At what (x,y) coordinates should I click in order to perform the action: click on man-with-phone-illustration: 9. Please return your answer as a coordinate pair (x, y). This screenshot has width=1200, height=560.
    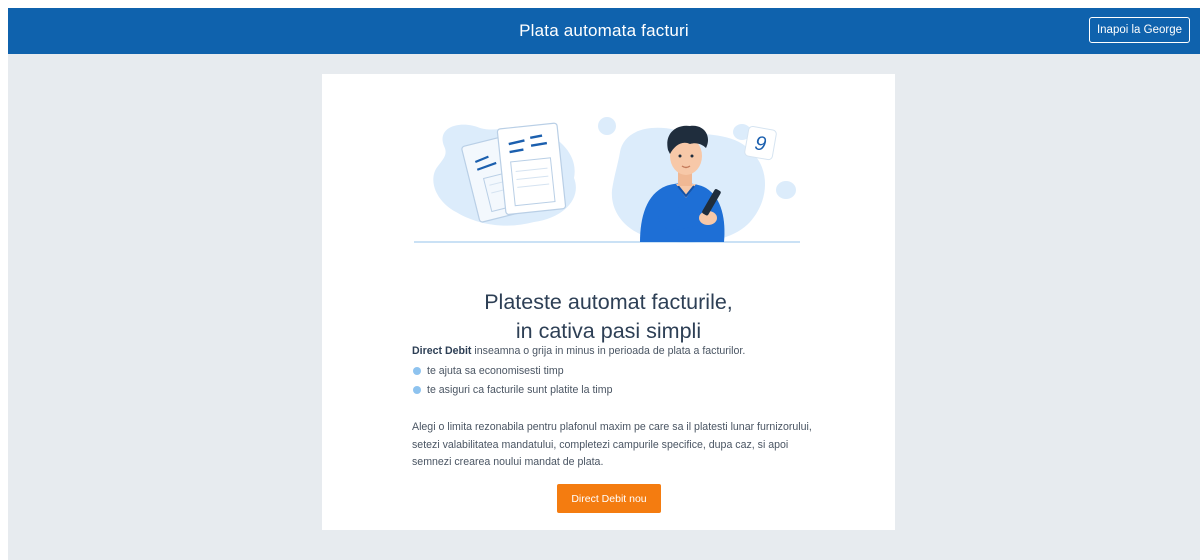
    Looking at the image, I should click on (607, 180).